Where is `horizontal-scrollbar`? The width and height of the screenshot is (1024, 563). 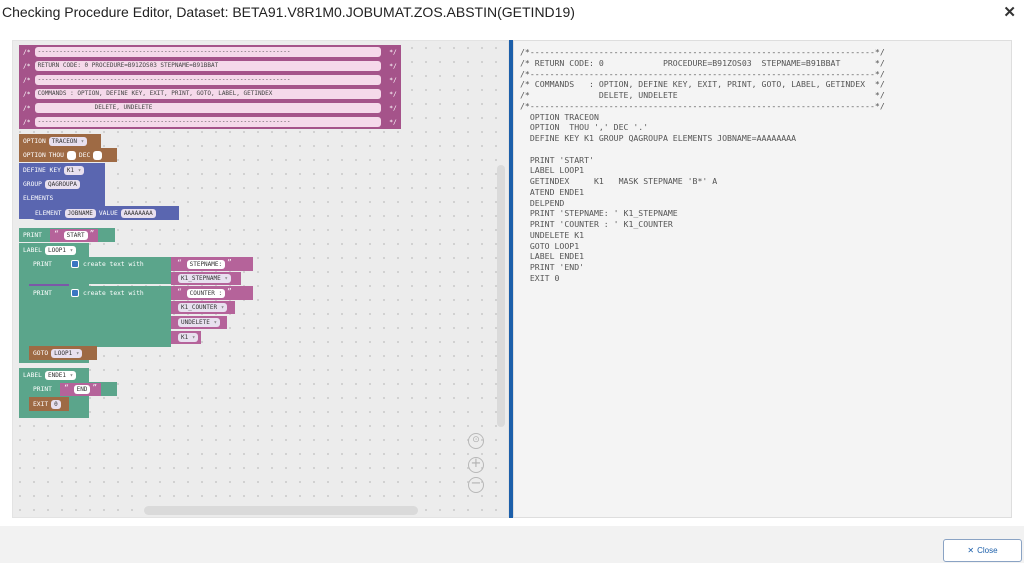
horizontal-scrollbar is located at coordinates (281, 510).